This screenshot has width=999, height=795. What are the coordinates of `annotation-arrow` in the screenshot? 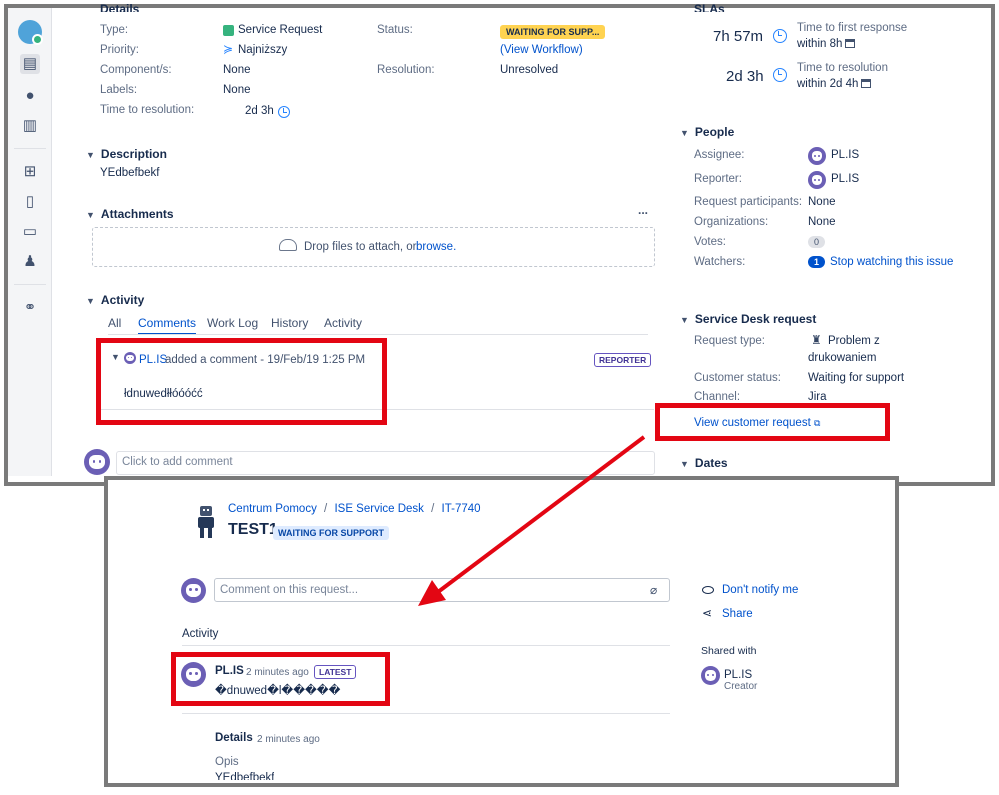 It's located at (532, 520).